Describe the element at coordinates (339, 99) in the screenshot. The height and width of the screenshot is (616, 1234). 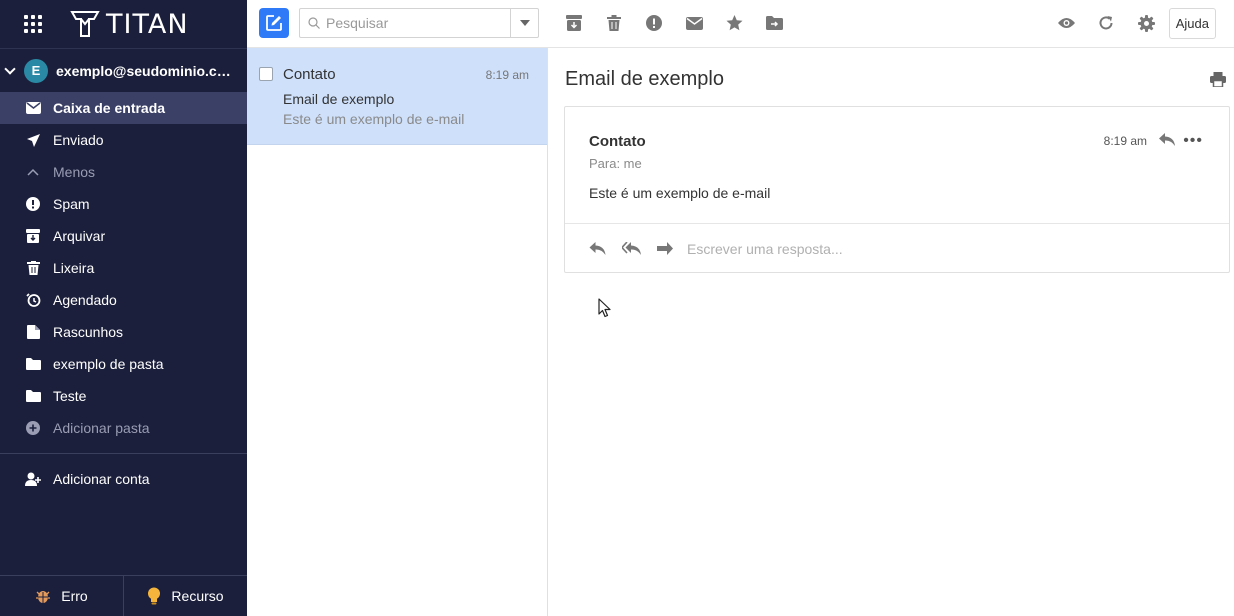
I see `message-subject: Email de exemplo` at that location.